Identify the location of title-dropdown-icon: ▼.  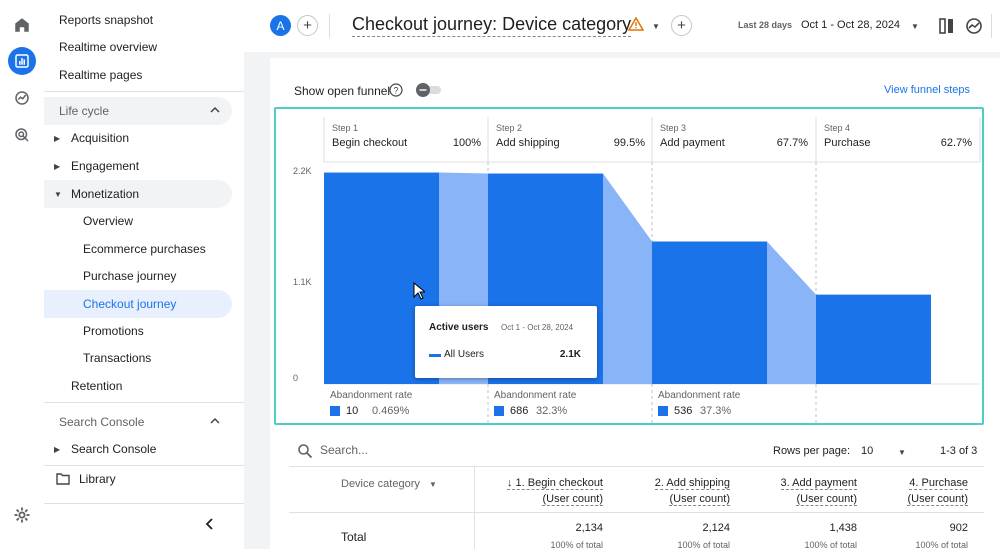
(656, 26).